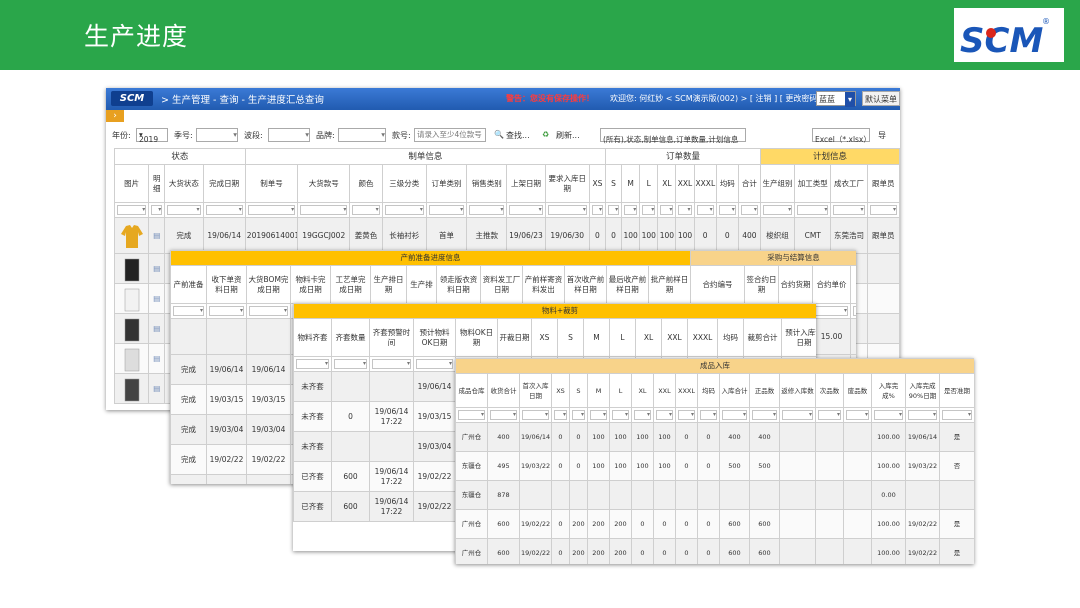 The width and height of the screenshot is (1080, 608). Describe the element at coordinates (841, 136) in the screenshot. I see `export-format-select: Excel（*.xlsx）` at that location.